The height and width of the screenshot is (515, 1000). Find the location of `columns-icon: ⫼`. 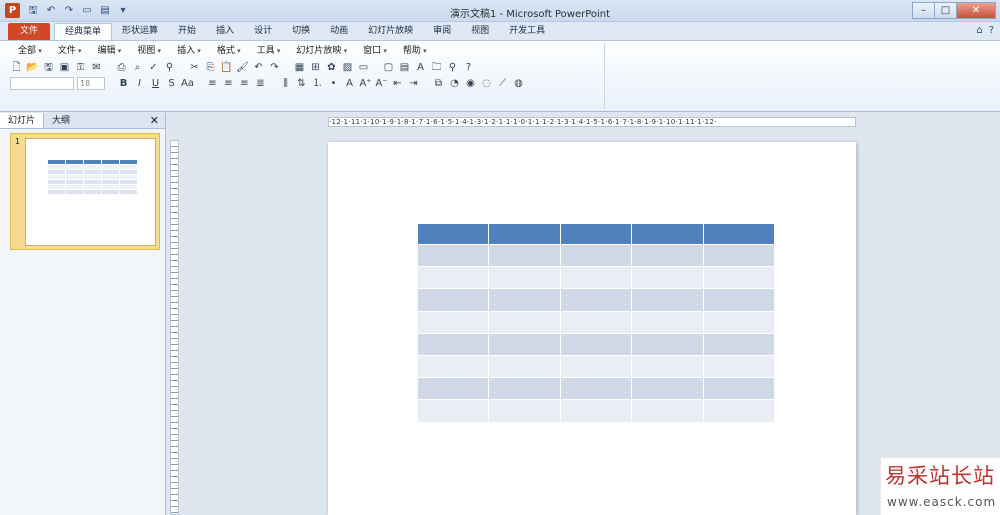

columns-icon: ⫼ is located at coordinates (285, 83).